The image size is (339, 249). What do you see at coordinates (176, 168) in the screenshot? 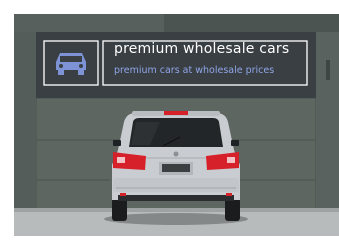
I see `license-plate` at bounding box center [176, 168].